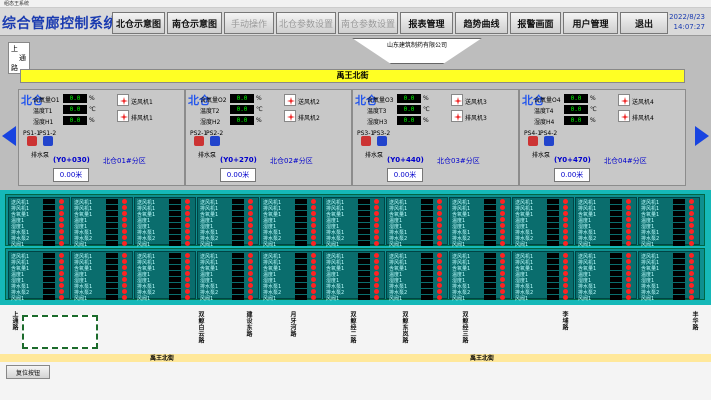 The image size is (711, 400). Describe the element at coordinates (572, 175) in the screenshot. I see `water-level-readout: 0.00米` at that location.